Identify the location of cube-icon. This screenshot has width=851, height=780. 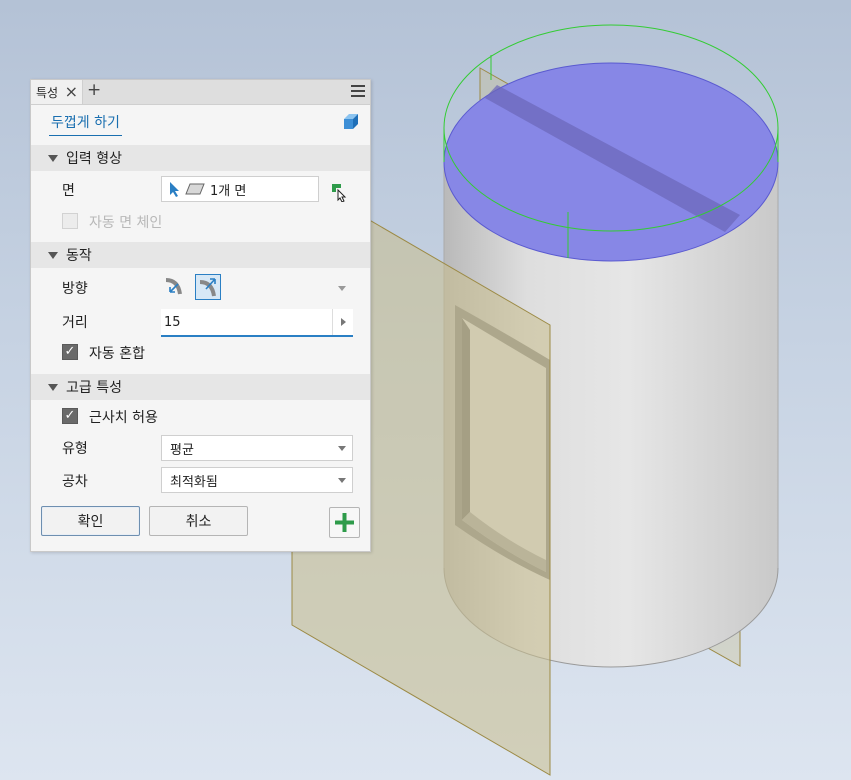
(351, 121).